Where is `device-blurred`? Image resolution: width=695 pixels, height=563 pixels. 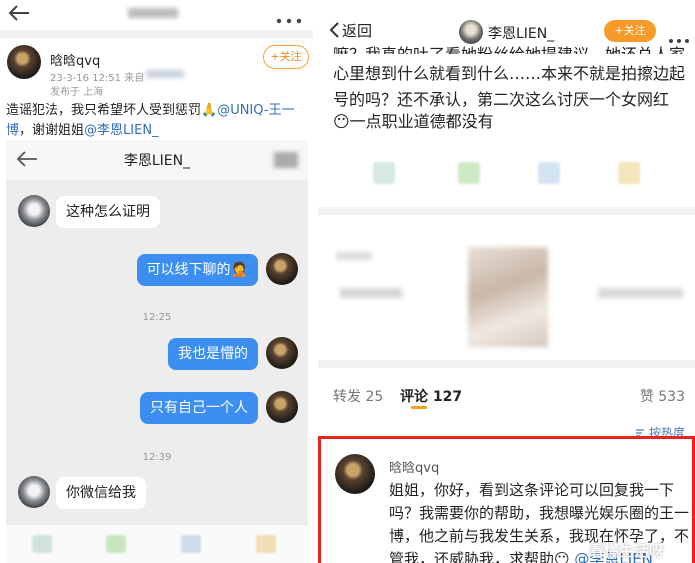
device-blurred is located at coordinates (165, 74).